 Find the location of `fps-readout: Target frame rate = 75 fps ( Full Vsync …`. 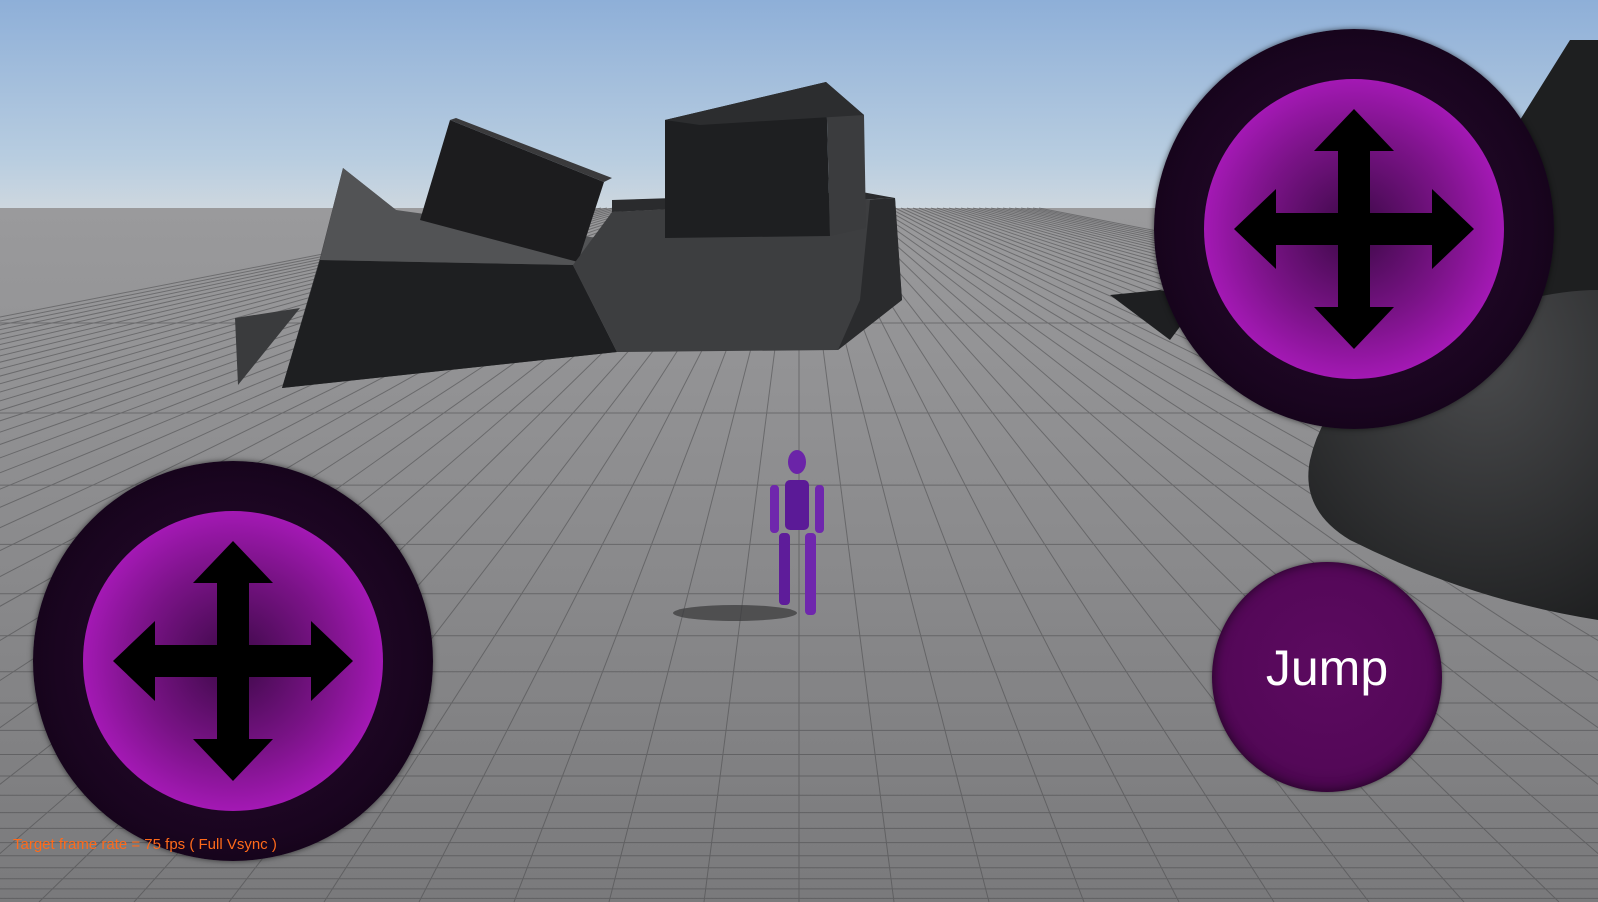

fps-readout: Target frame rate = 75 fps ( Full Vsync … is located at coordinates (145, 844).